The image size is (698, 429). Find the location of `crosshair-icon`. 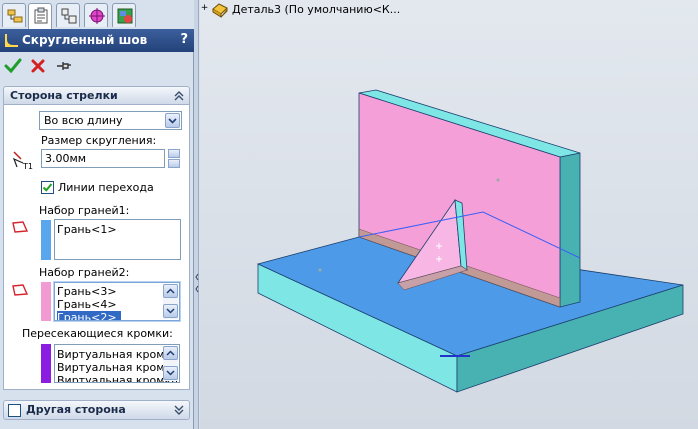

crosshair-icon is located at coordinates (97, 16).